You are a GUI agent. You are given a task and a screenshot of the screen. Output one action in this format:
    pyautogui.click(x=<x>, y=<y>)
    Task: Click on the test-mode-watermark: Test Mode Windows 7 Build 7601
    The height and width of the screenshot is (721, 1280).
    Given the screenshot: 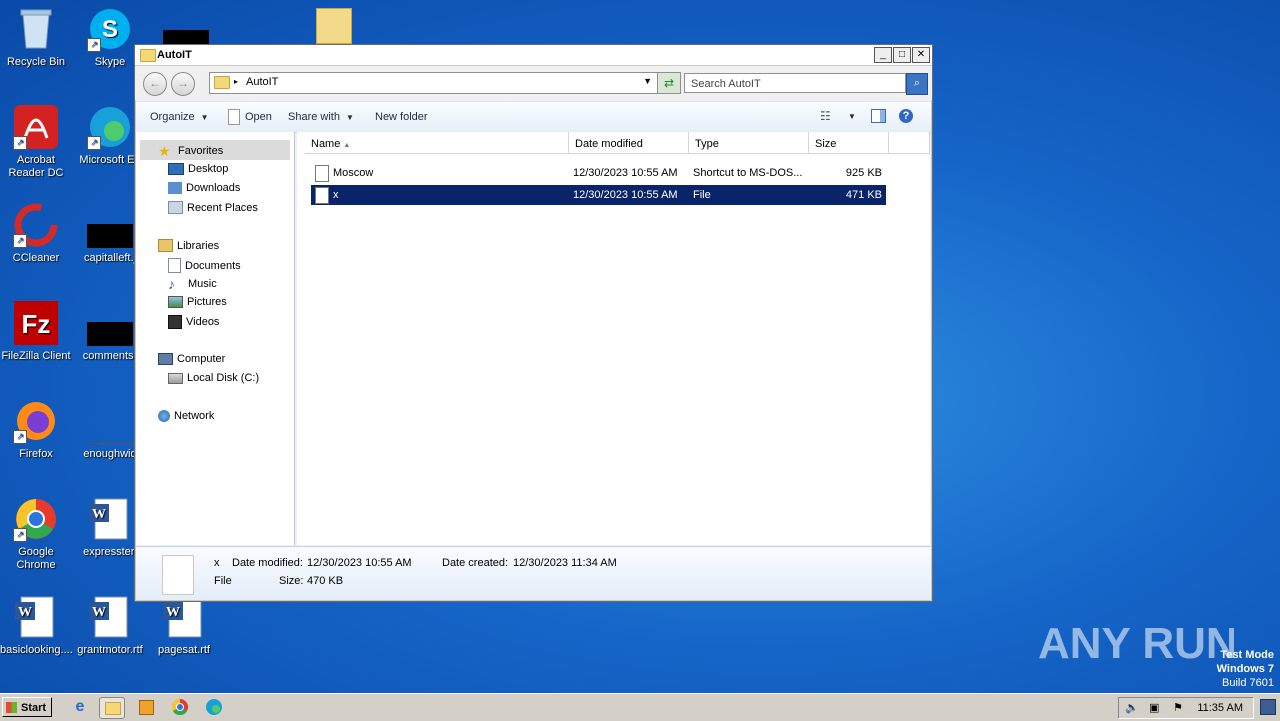 What is the action you would take?
    pyautogui.click(x=1245, y=669)
    